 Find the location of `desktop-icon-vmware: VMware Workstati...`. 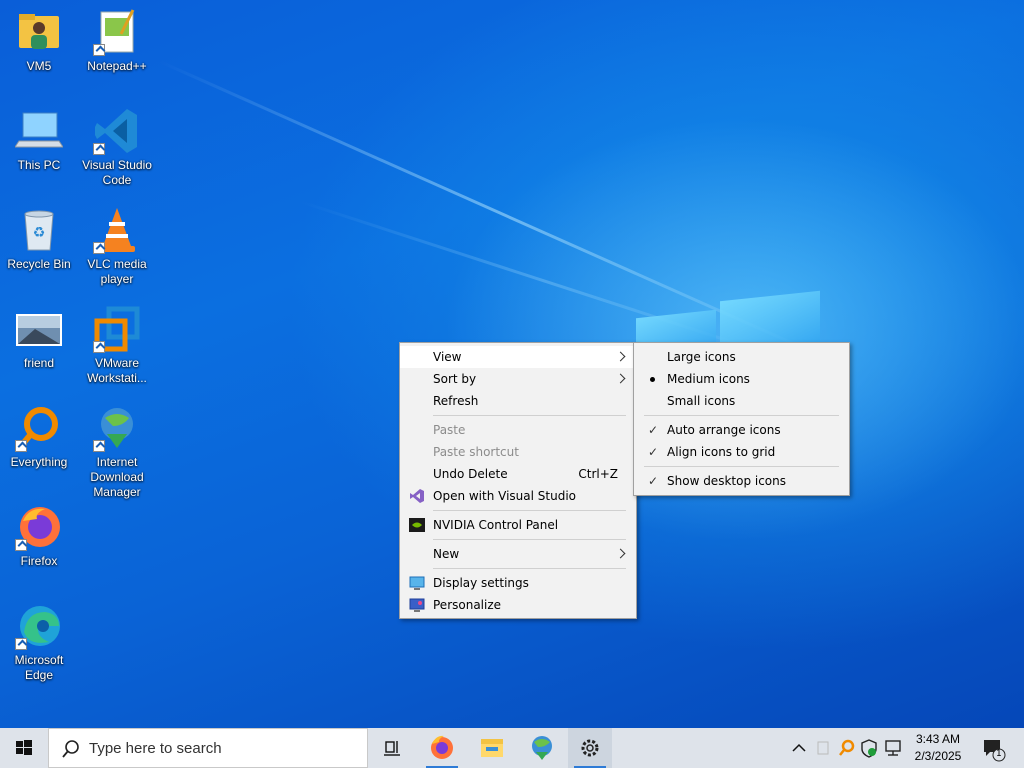

desktop-icon-vmware: VMware Workstati... is located at coordinates (117, 345).